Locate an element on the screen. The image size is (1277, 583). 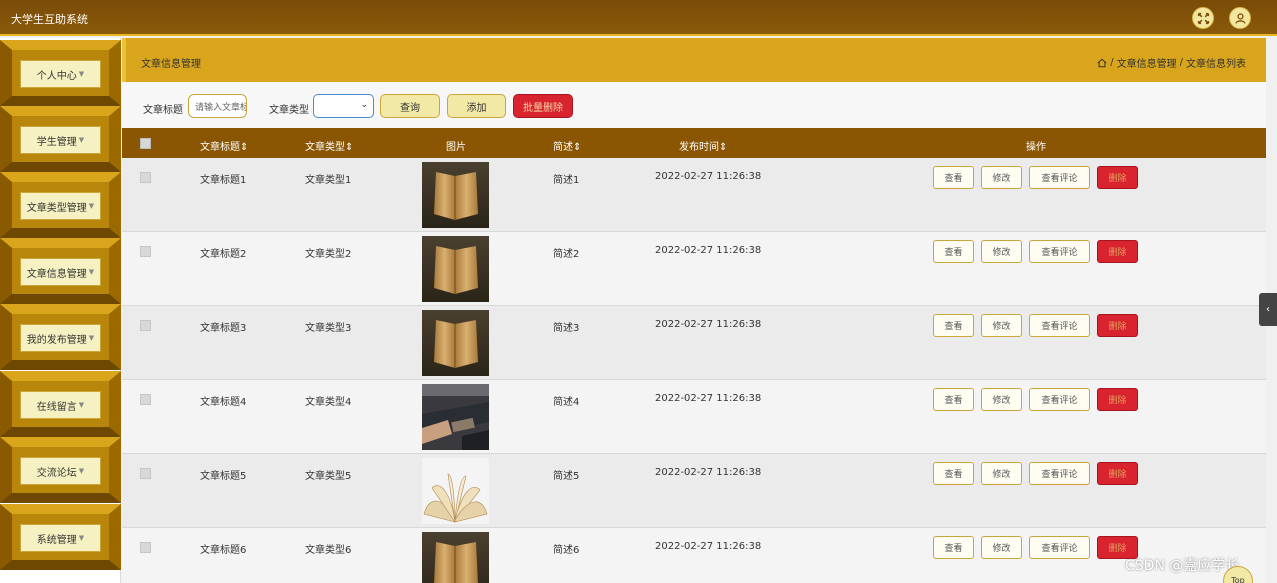
cell-title: 文章标题1 is located at coordinates (223, 180).